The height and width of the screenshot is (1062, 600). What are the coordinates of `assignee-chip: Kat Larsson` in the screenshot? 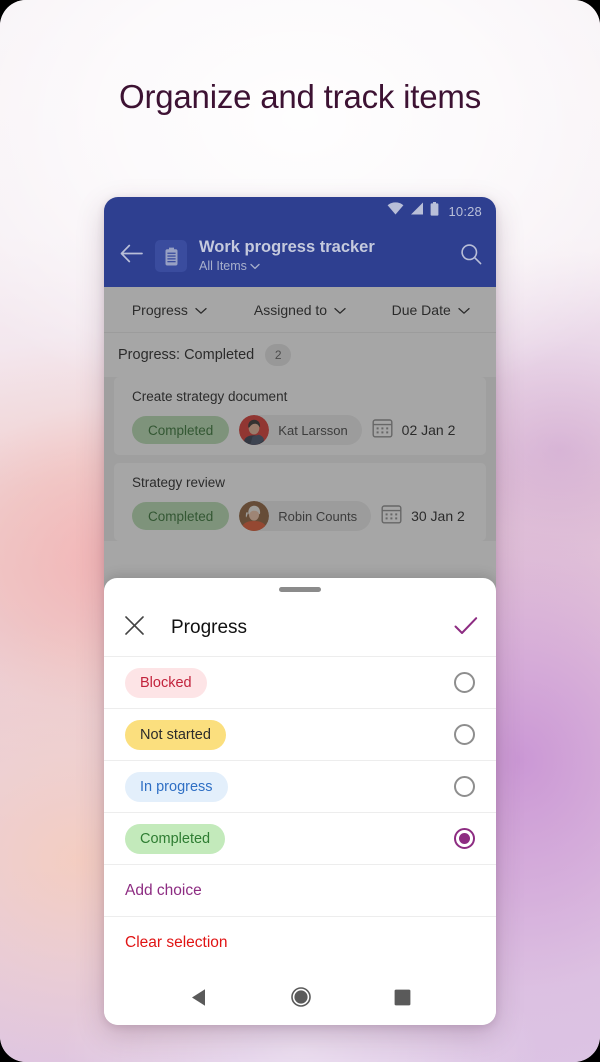 It's located at (300, 430).